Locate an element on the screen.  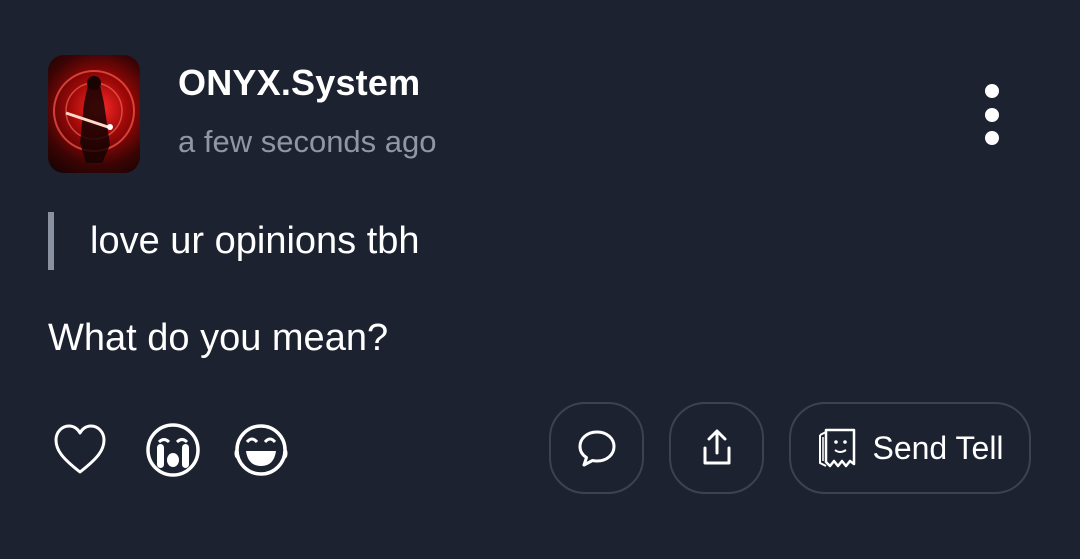
heart-outline-icon is located at coordinates (80, 449).